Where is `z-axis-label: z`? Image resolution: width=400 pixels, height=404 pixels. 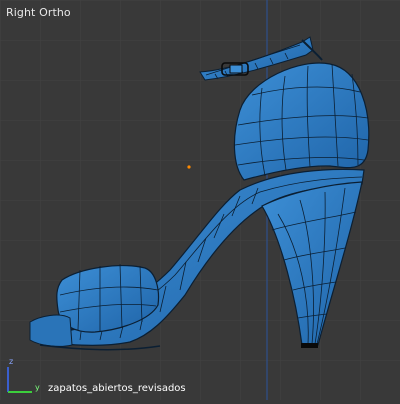
z-axis-label: z is located at coordinates (11, 361).